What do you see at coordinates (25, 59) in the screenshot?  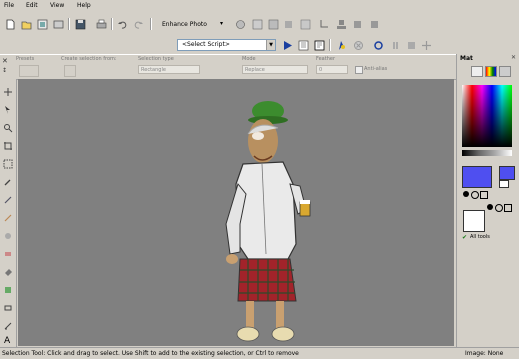 I see `presets-label: Presets` at bounding box center [25, 59].